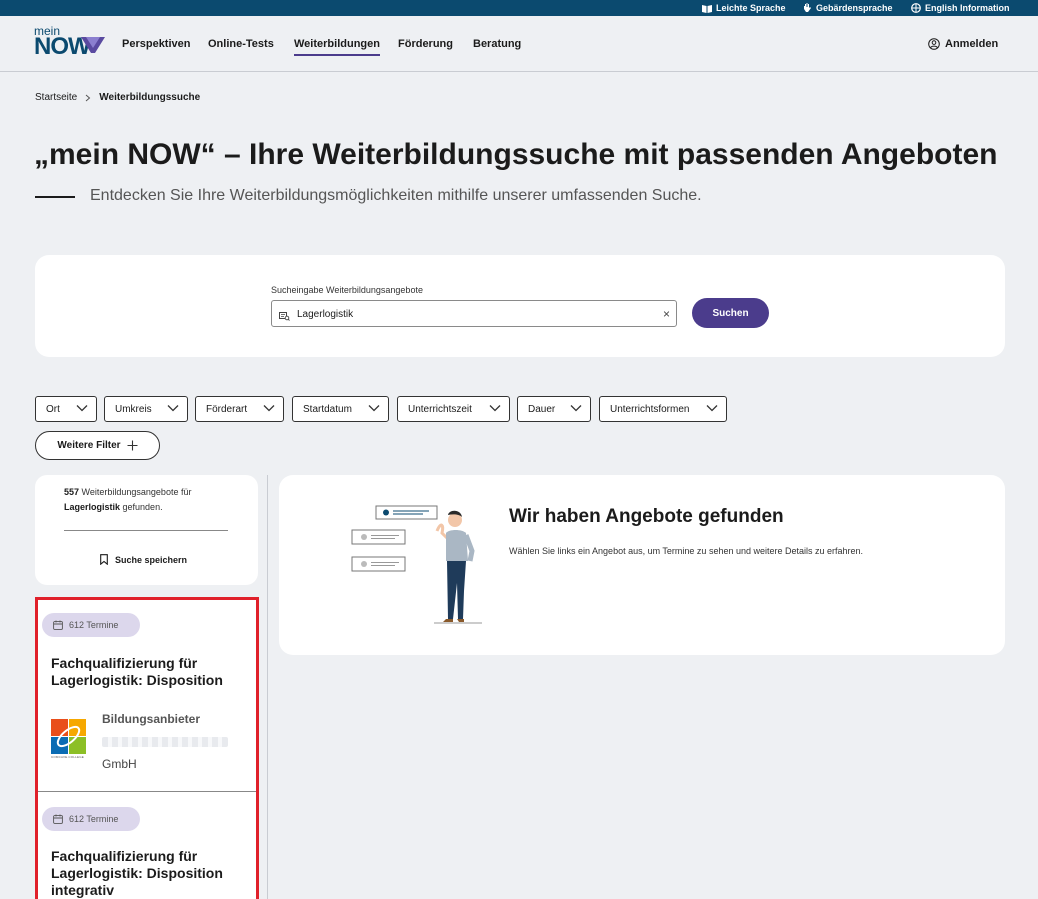 This screenshot has height=899, width=1038. I want to click on filter-ort: Ort, so click(66, 409).